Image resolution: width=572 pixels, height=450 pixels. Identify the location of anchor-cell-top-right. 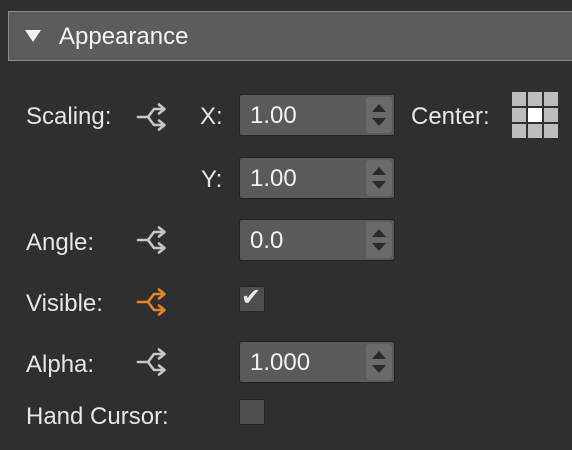
(551, 99).